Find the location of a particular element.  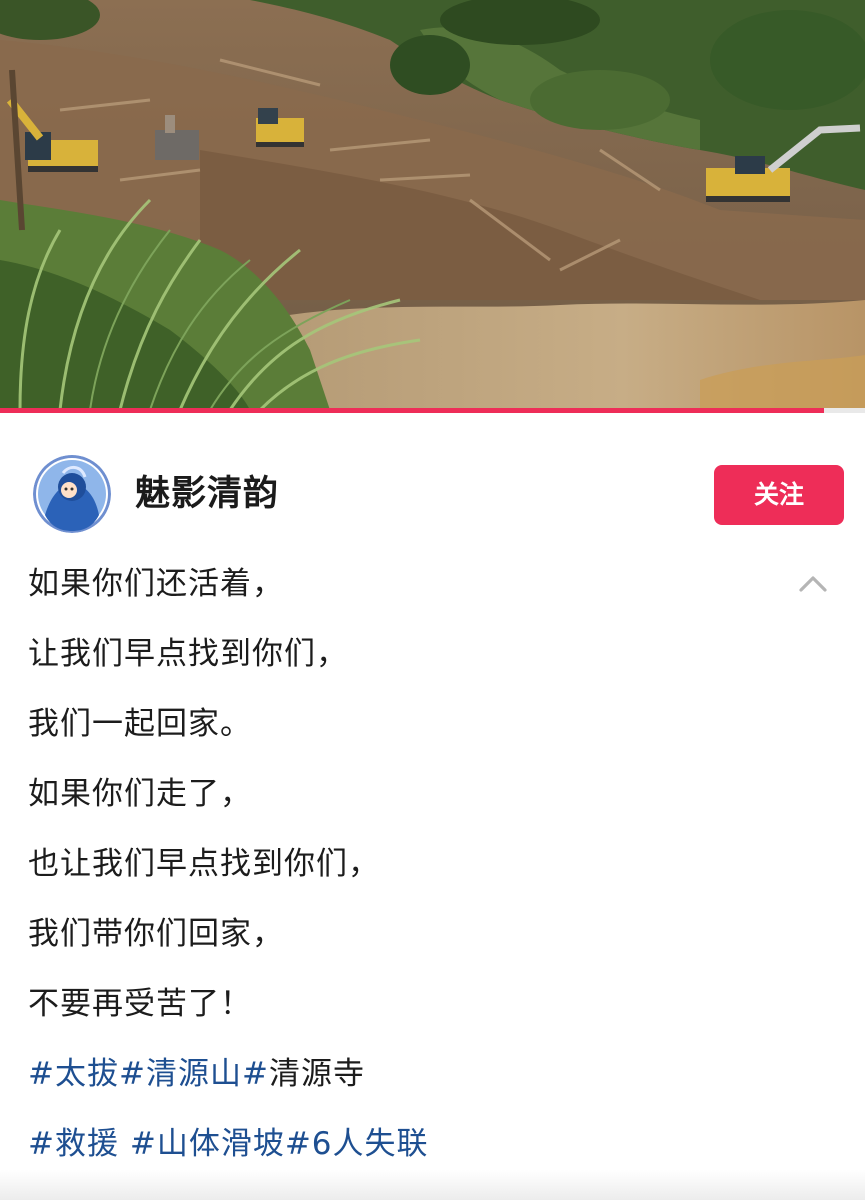

video-progress-fill is located at coordinates (412, 410).